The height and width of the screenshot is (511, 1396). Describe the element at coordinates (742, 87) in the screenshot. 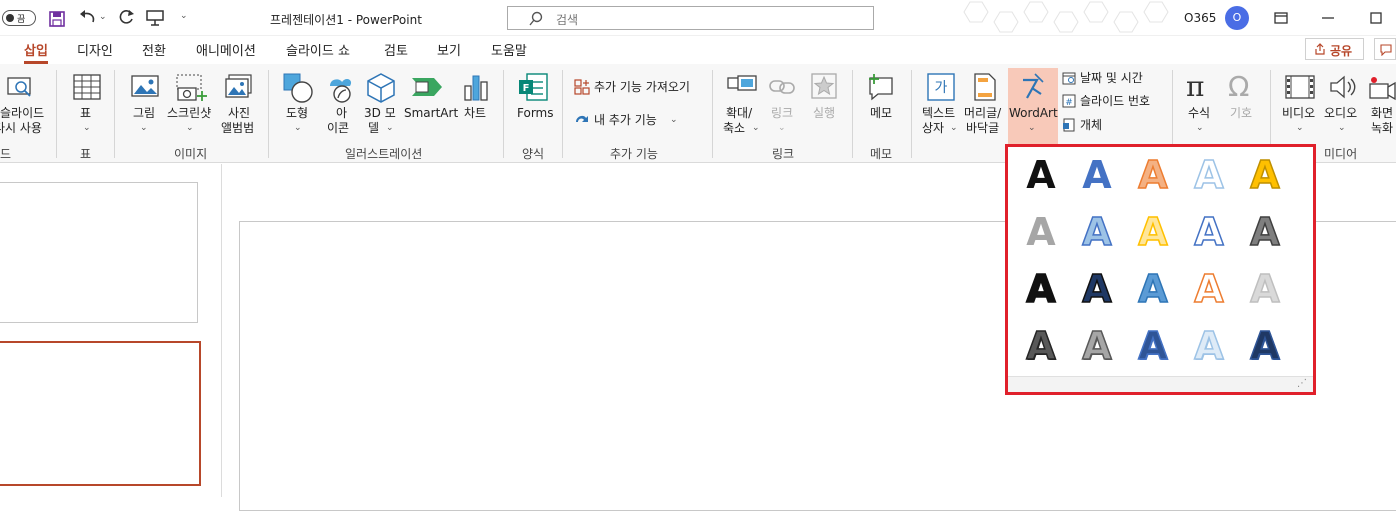

I see `zoom-icon` at that location.